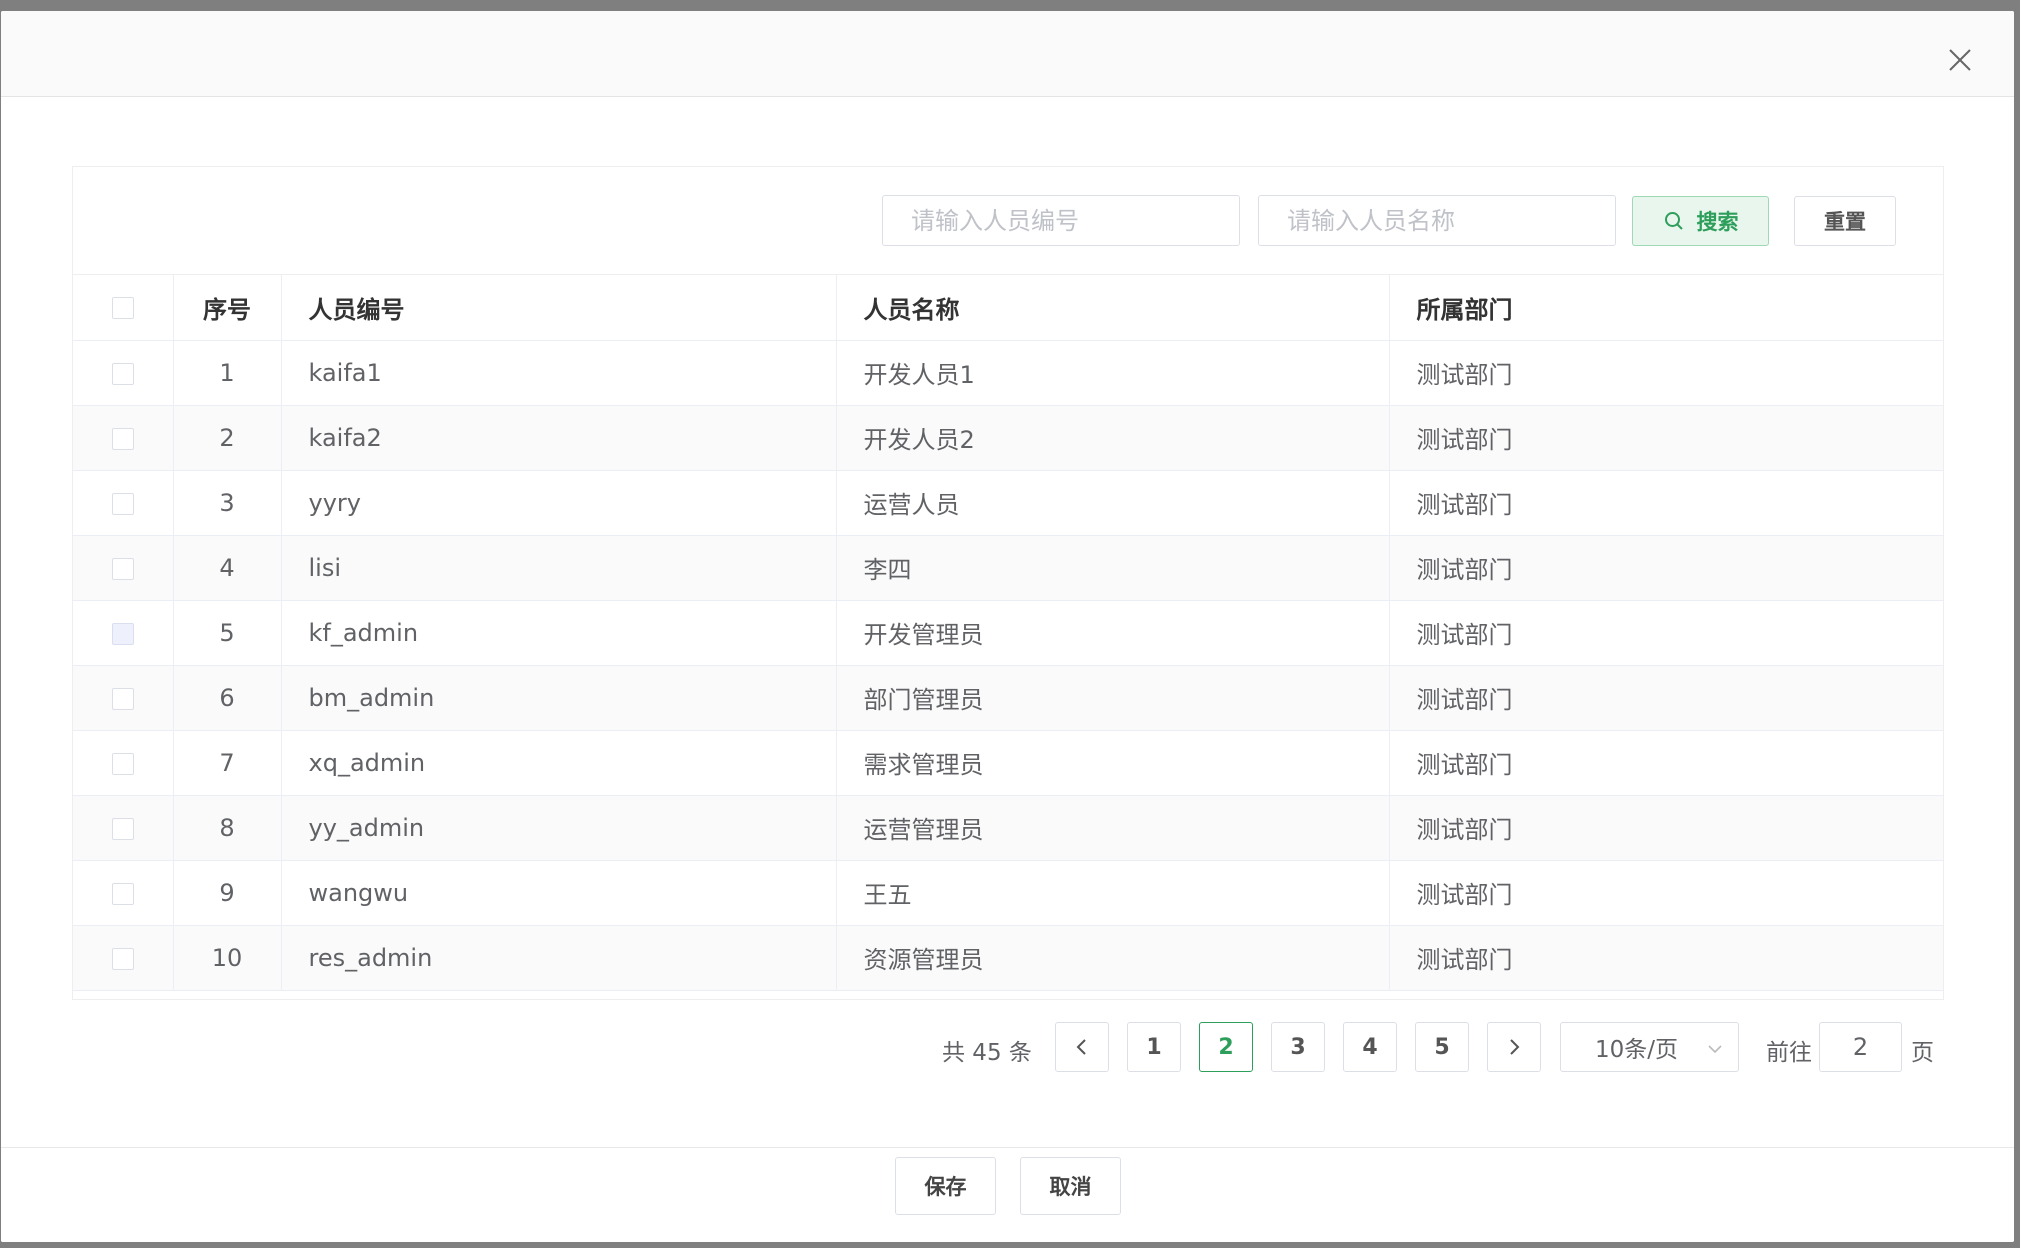 The height and width of the screenshot is (1248, 2020). Describe the element at coordinates (1226, 1047) in the screenshot. I see `page-button-2: 2` at that location.